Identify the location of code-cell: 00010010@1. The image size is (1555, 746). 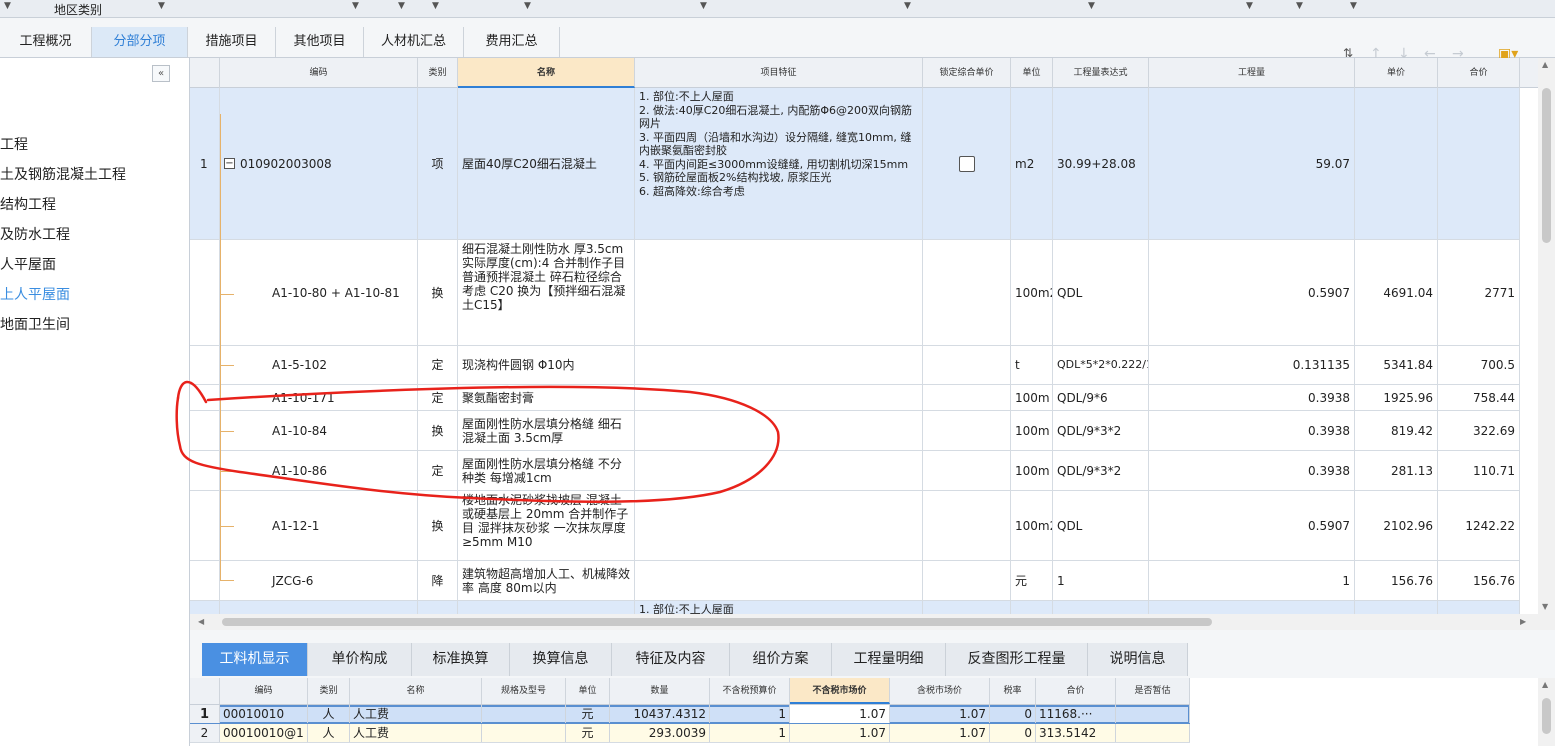
(264, 733).